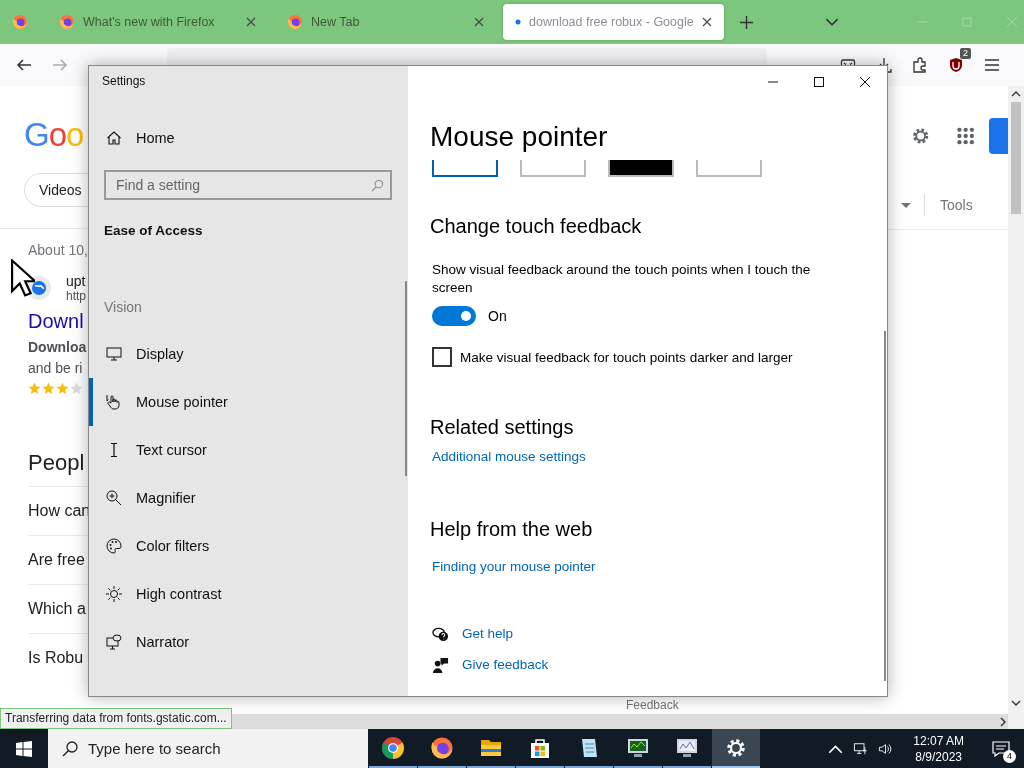 This screenshot has width=1024, height=768. What do you see at coordinates (385, 22) in the screenshot?
I see `browser-tab: New Tab` at bounding box center [385, 22].